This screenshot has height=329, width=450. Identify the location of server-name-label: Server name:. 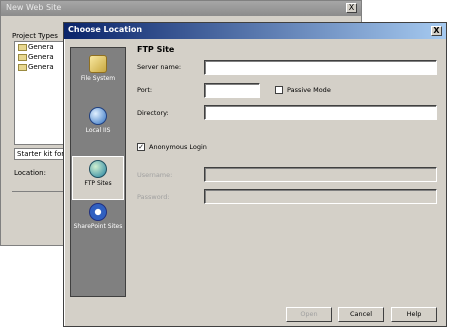
(159, 67).